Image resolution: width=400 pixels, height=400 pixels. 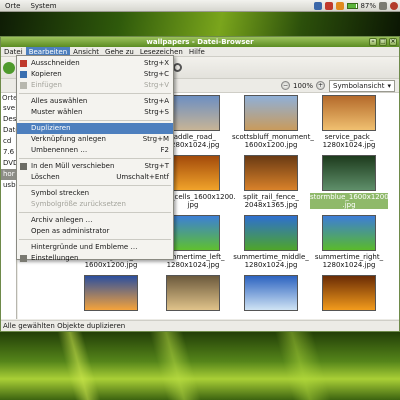 I want to click on menu-item-label: Einstellungen, so click(x=55, y=258).